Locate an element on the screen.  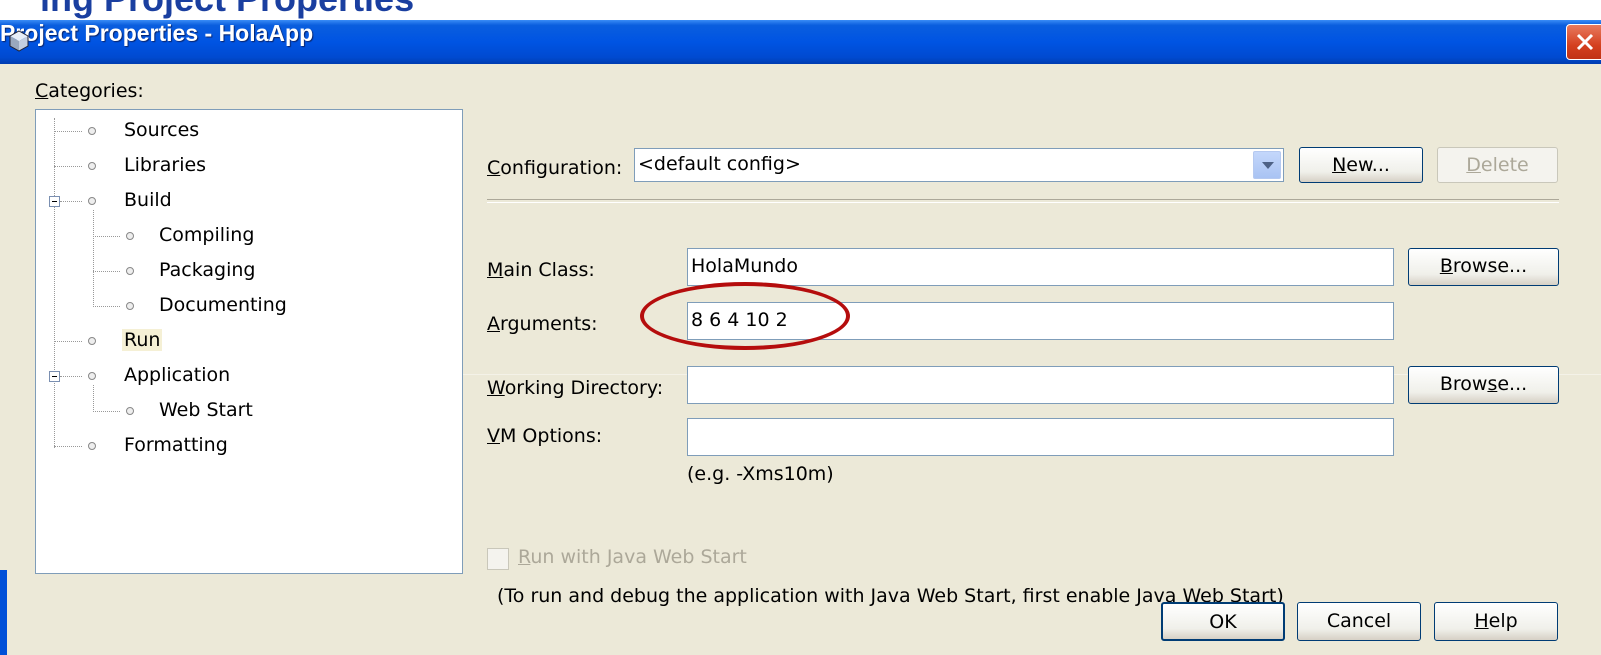
arguments-label: Arguments: is located at coordinates (542, 324).